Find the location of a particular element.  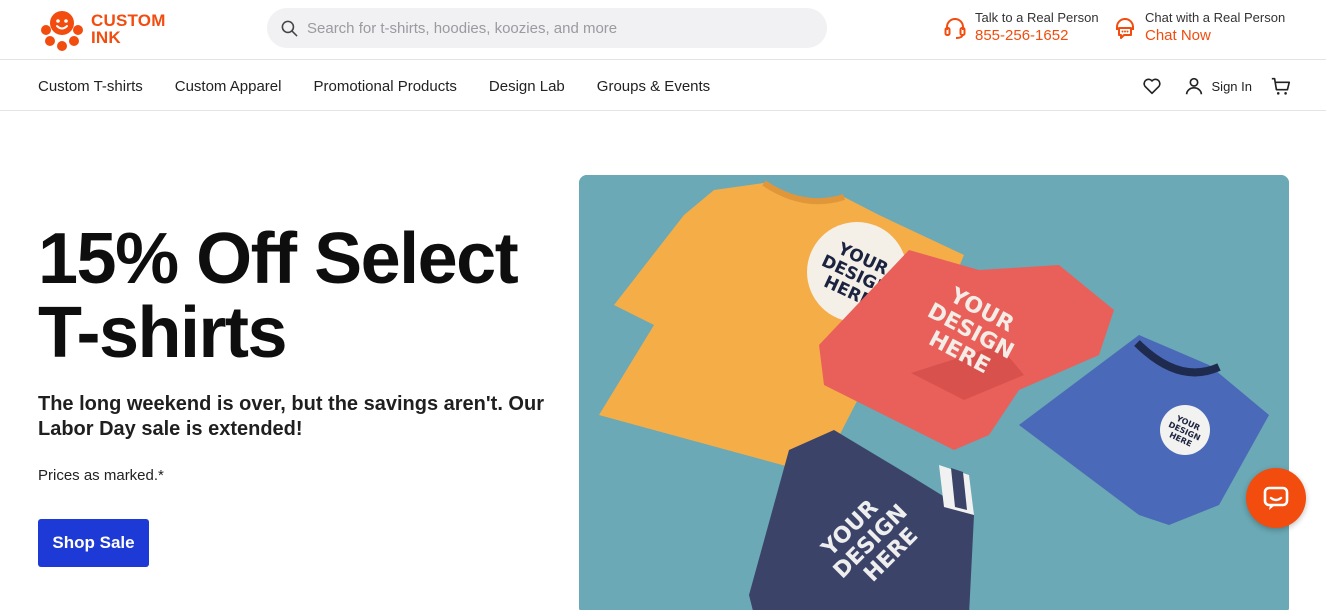

nav-item-groups-events: Groups & Events is located at coordinates (653, 86).